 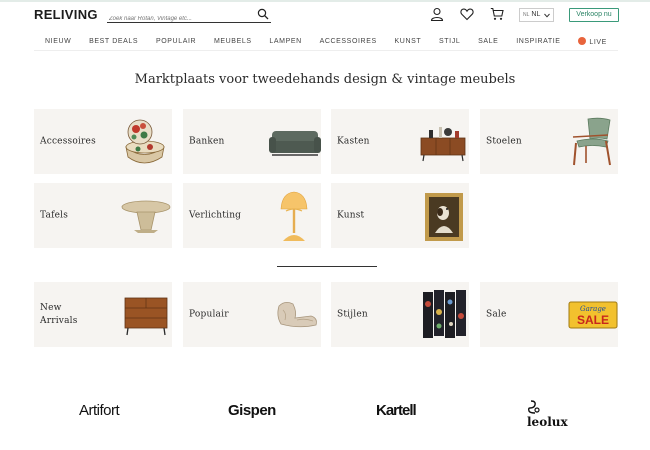 I want to click on language-flag: NL, so click(x=526, y=15).